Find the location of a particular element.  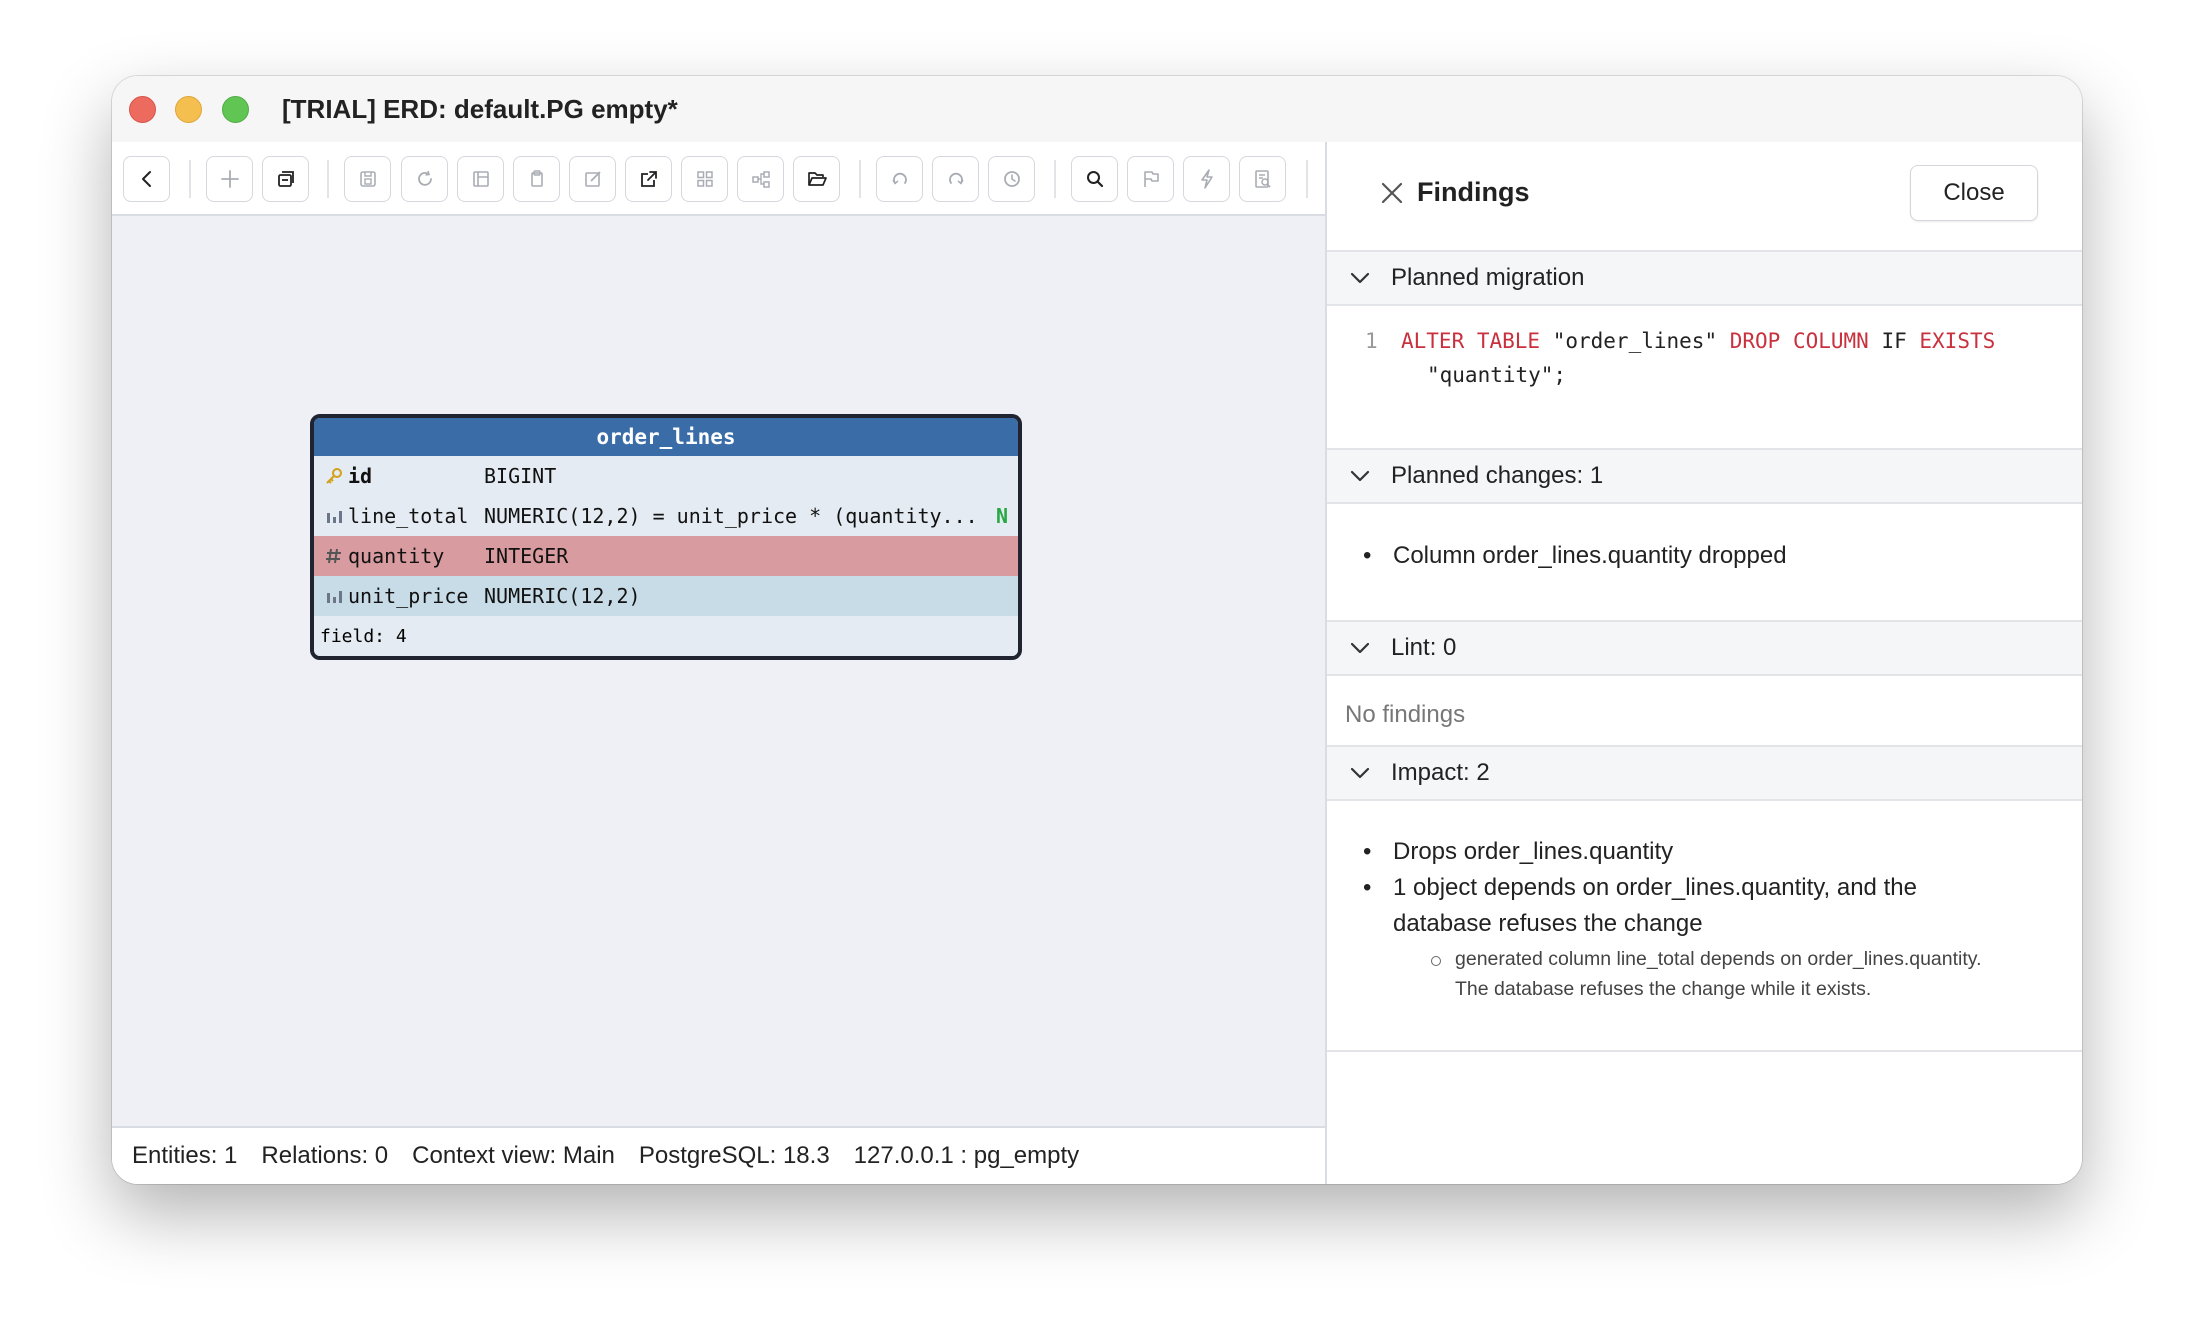

section-label: Impact: 2 is located at coordinates (1440, 772).